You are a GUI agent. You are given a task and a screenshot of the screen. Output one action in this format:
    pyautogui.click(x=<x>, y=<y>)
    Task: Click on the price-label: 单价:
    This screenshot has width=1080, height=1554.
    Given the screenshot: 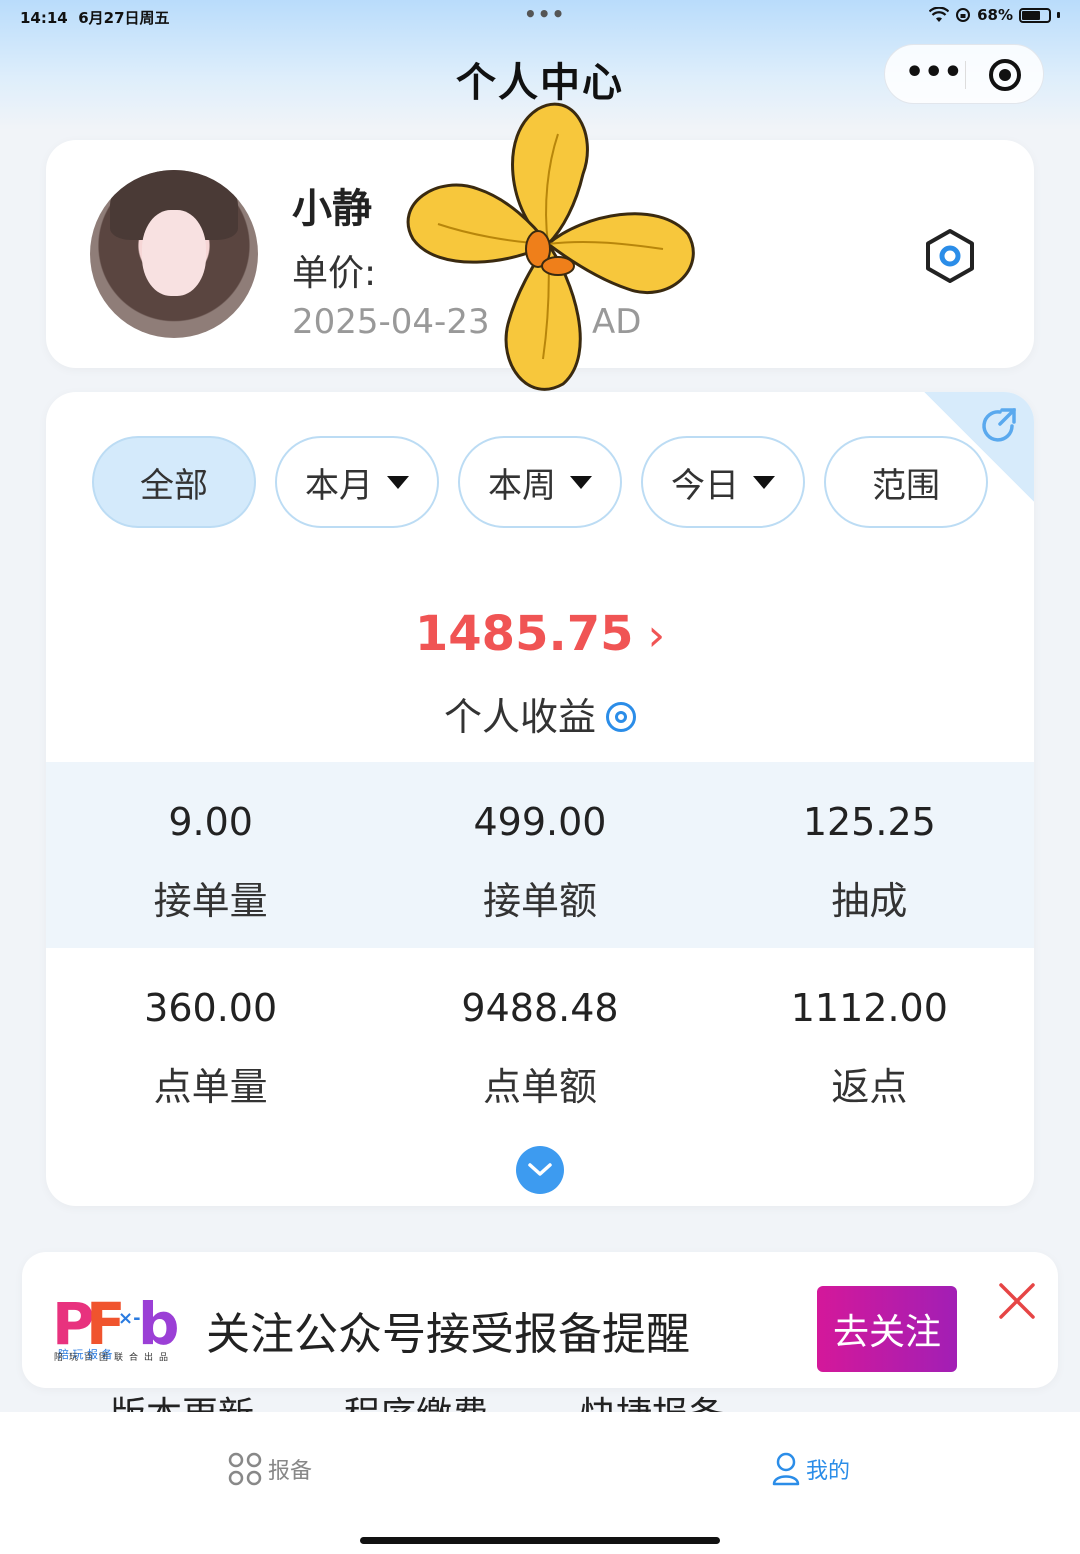 What is the action you would take?
    pyautogui.click(x=334, y=273)
    